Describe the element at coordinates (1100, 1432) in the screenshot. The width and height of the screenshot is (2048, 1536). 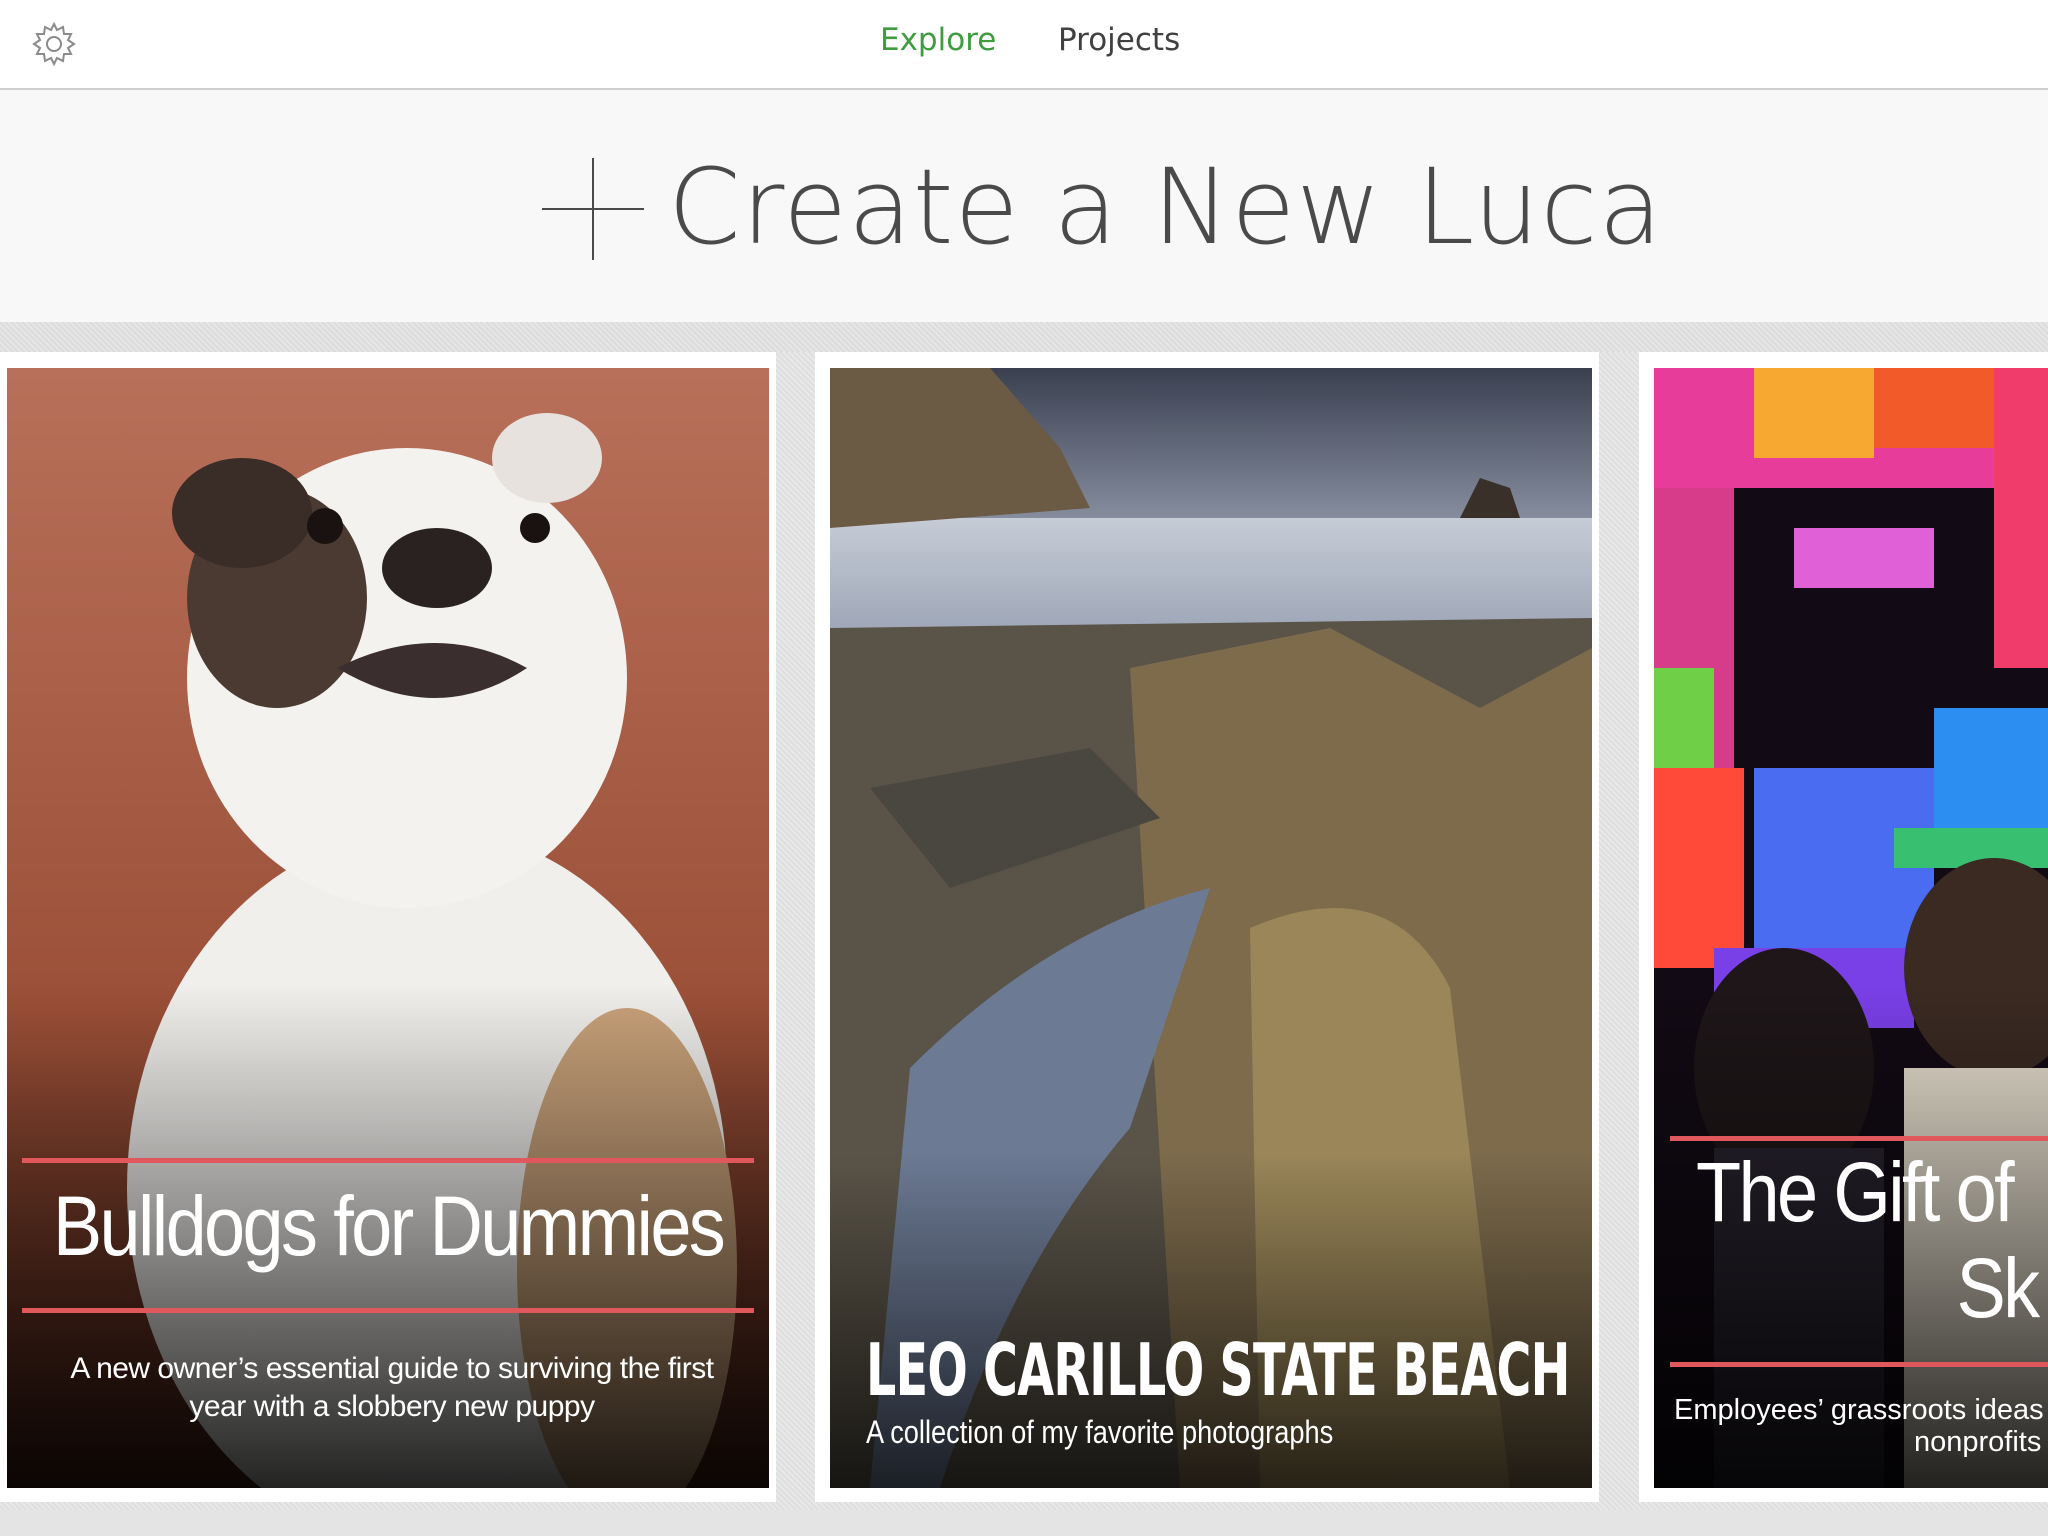
I see `card-subtitle: A collection of my favorite photographs` at that location.